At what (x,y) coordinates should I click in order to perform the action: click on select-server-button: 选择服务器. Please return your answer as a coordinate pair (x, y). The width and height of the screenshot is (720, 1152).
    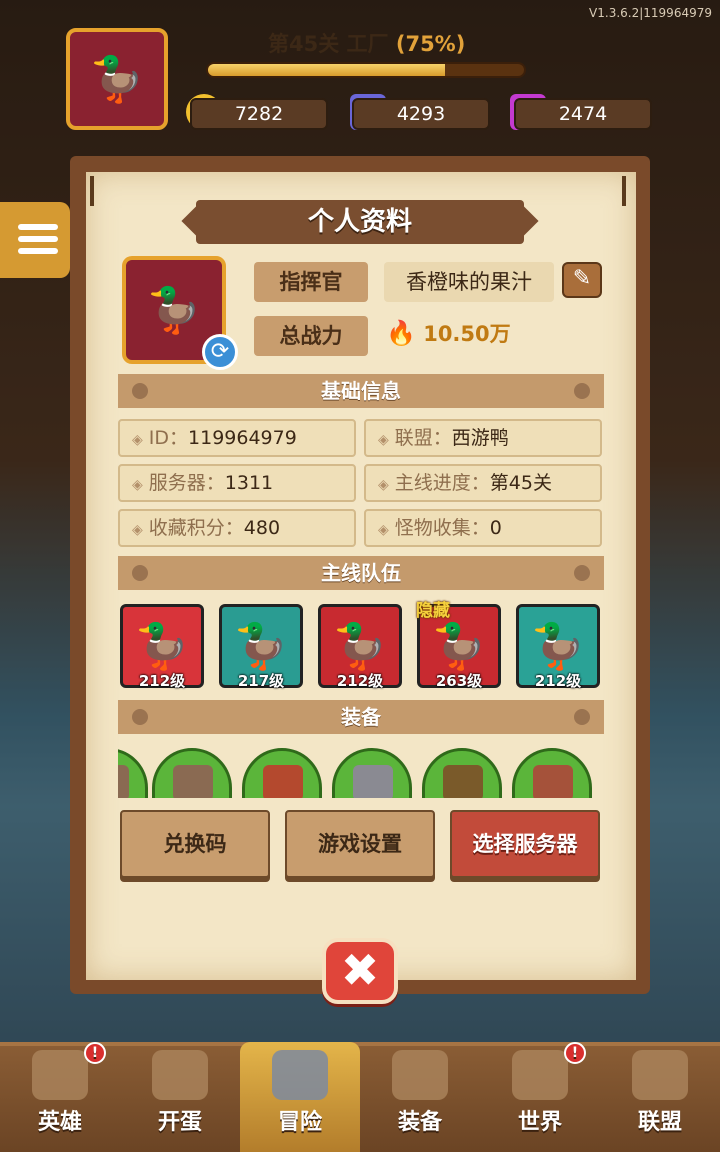
    Looking at the image, I should click on (525, 844).